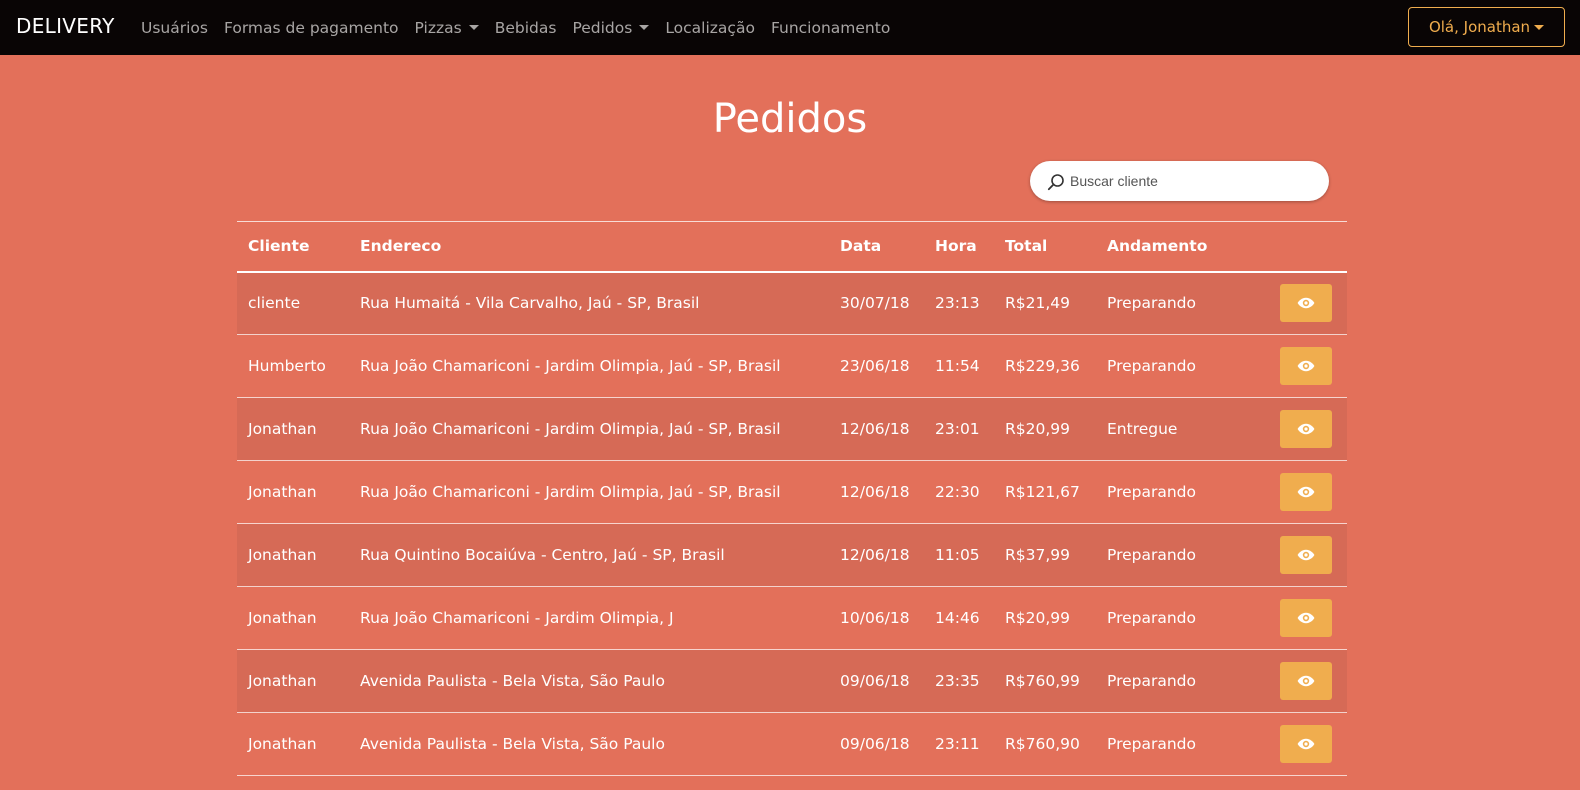 The height and width of the screenshot is (790, 1580). What do you see at coordinates (1055, 182) in the screenshot?
I see `search-icon` at bounding box center [1055, 182].